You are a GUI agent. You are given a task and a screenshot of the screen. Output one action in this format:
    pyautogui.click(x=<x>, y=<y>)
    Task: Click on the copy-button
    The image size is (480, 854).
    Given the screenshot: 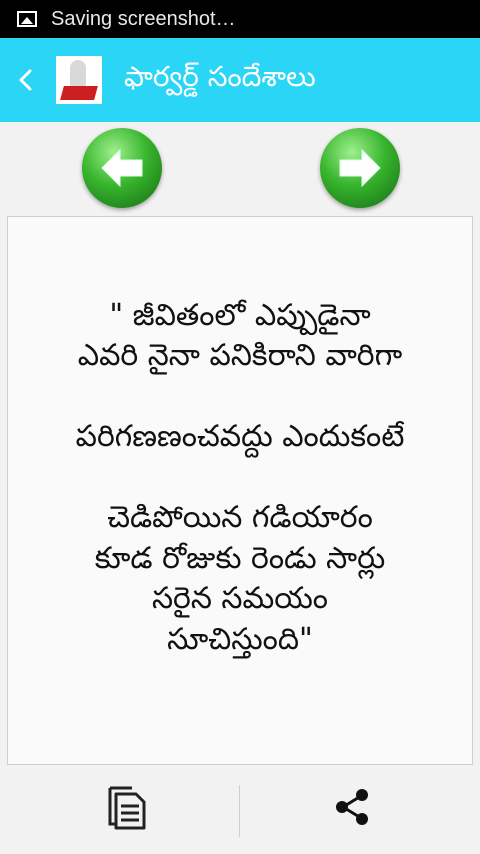 What is the action you would take?
    pyautogui.click(x=128, y=807)
    